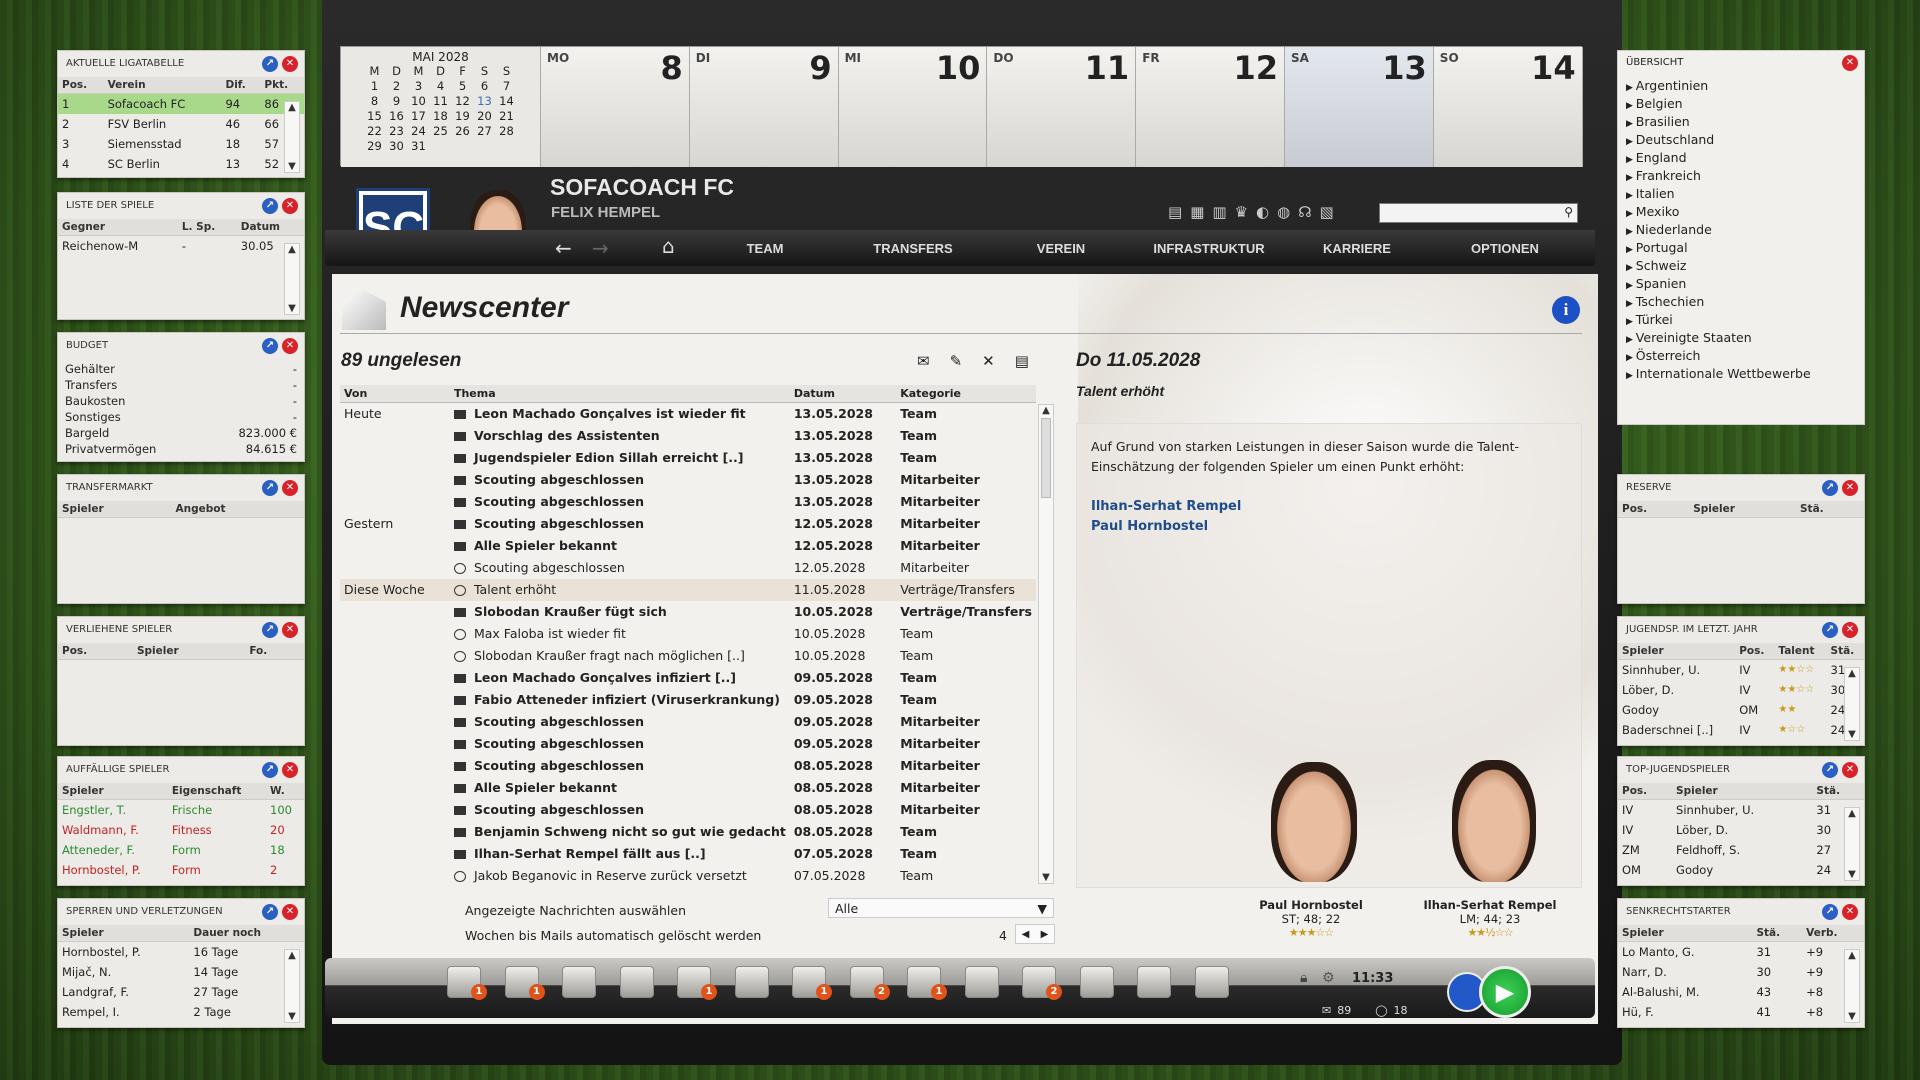 Image resolution: width=1920 pixels, height=1080 pixels. Describe the element at coordinates (375, 131) in the screenshot. I see `mini-day: 22` at that location.